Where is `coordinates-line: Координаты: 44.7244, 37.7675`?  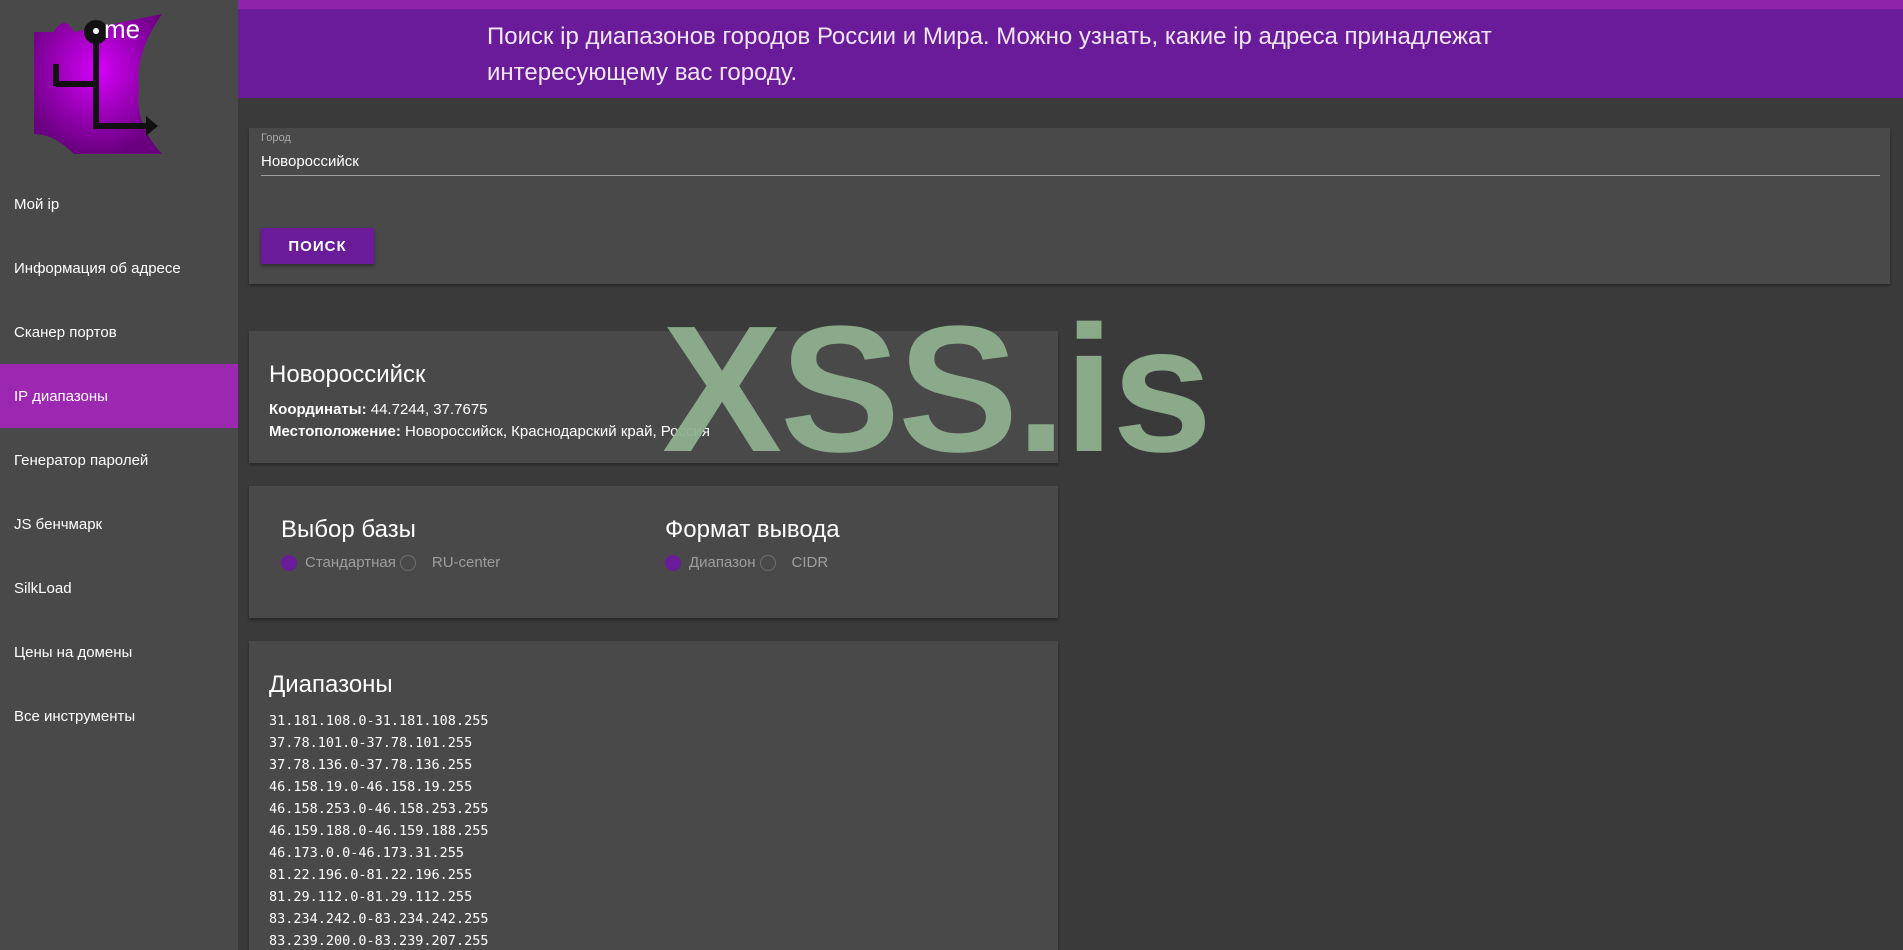 coordinates-line: Координаты: 44.7244, 37.7675 is located at coordinates (378, 409).